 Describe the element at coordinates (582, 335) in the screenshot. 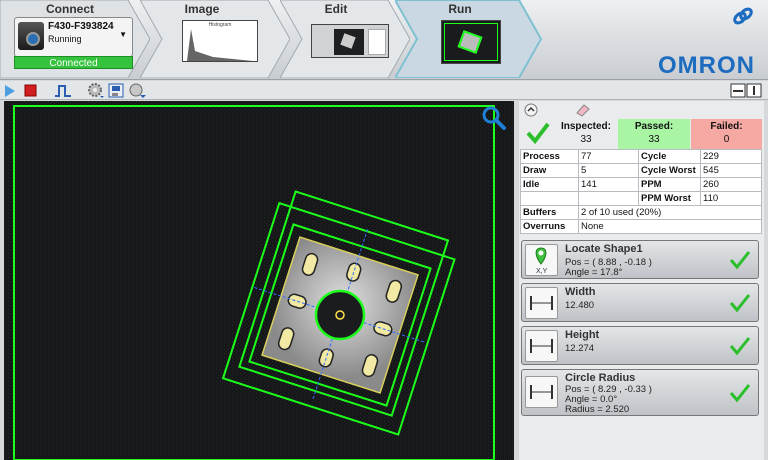

I see `tool-name: Height` at that location.